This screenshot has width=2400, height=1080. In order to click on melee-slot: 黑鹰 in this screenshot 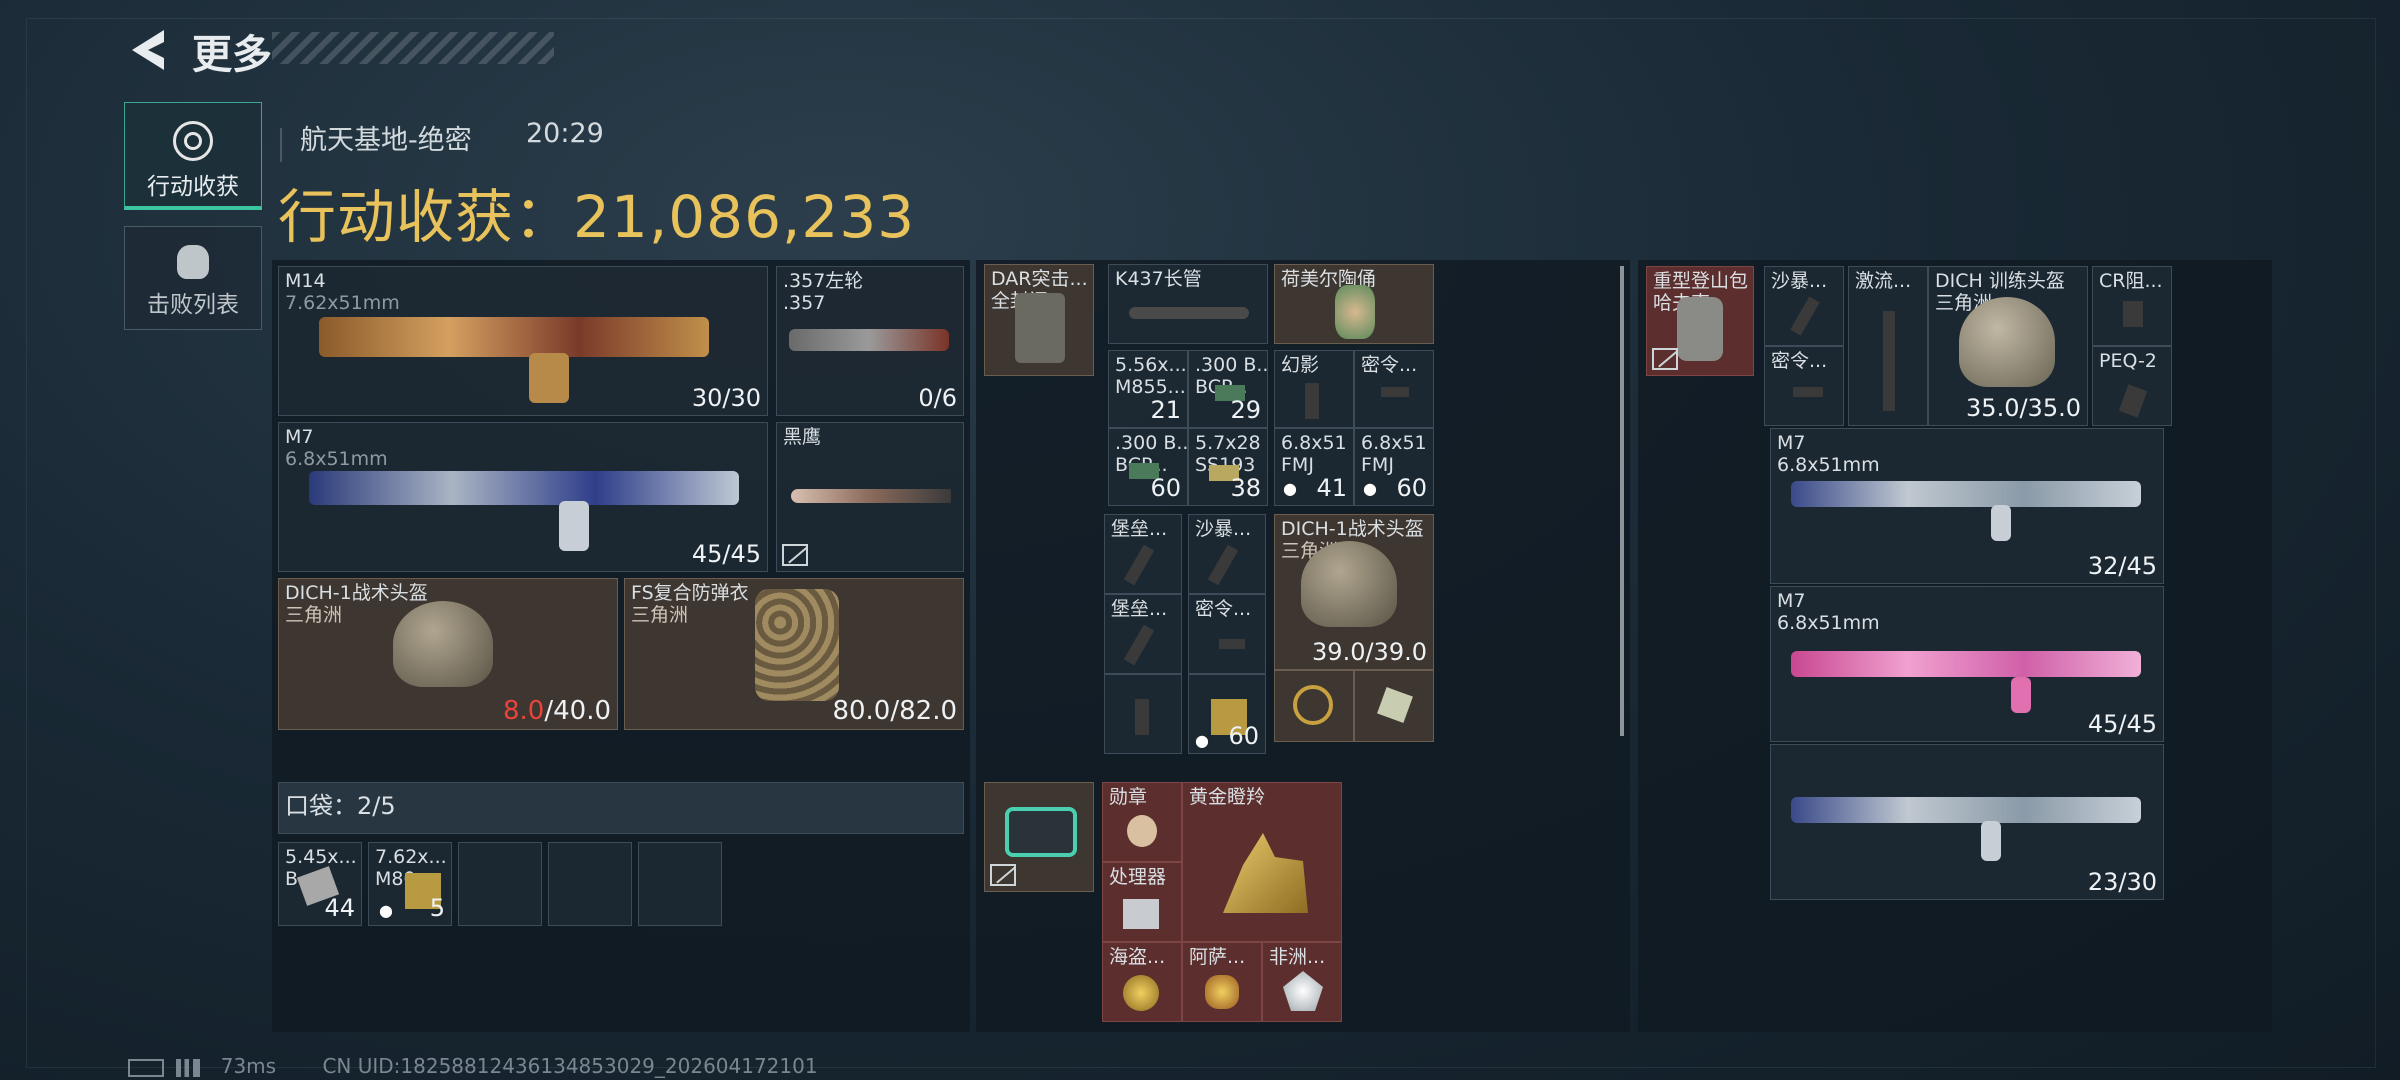, I will do `click(870, 497)`.